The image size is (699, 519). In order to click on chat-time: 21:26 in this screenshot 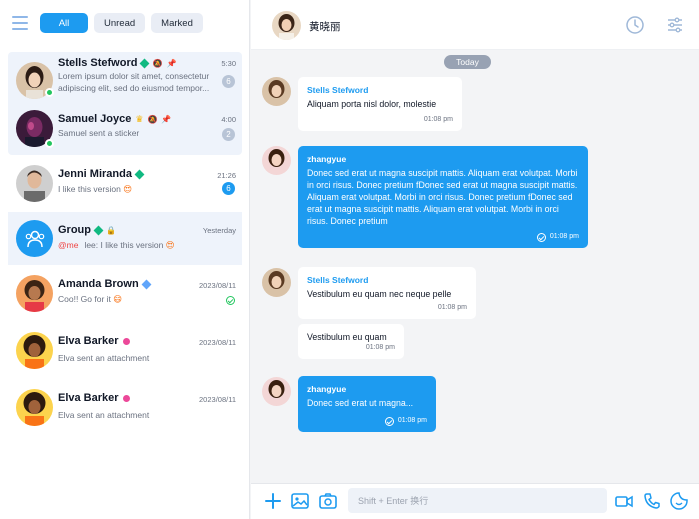, I will do `click(226, 175)`.